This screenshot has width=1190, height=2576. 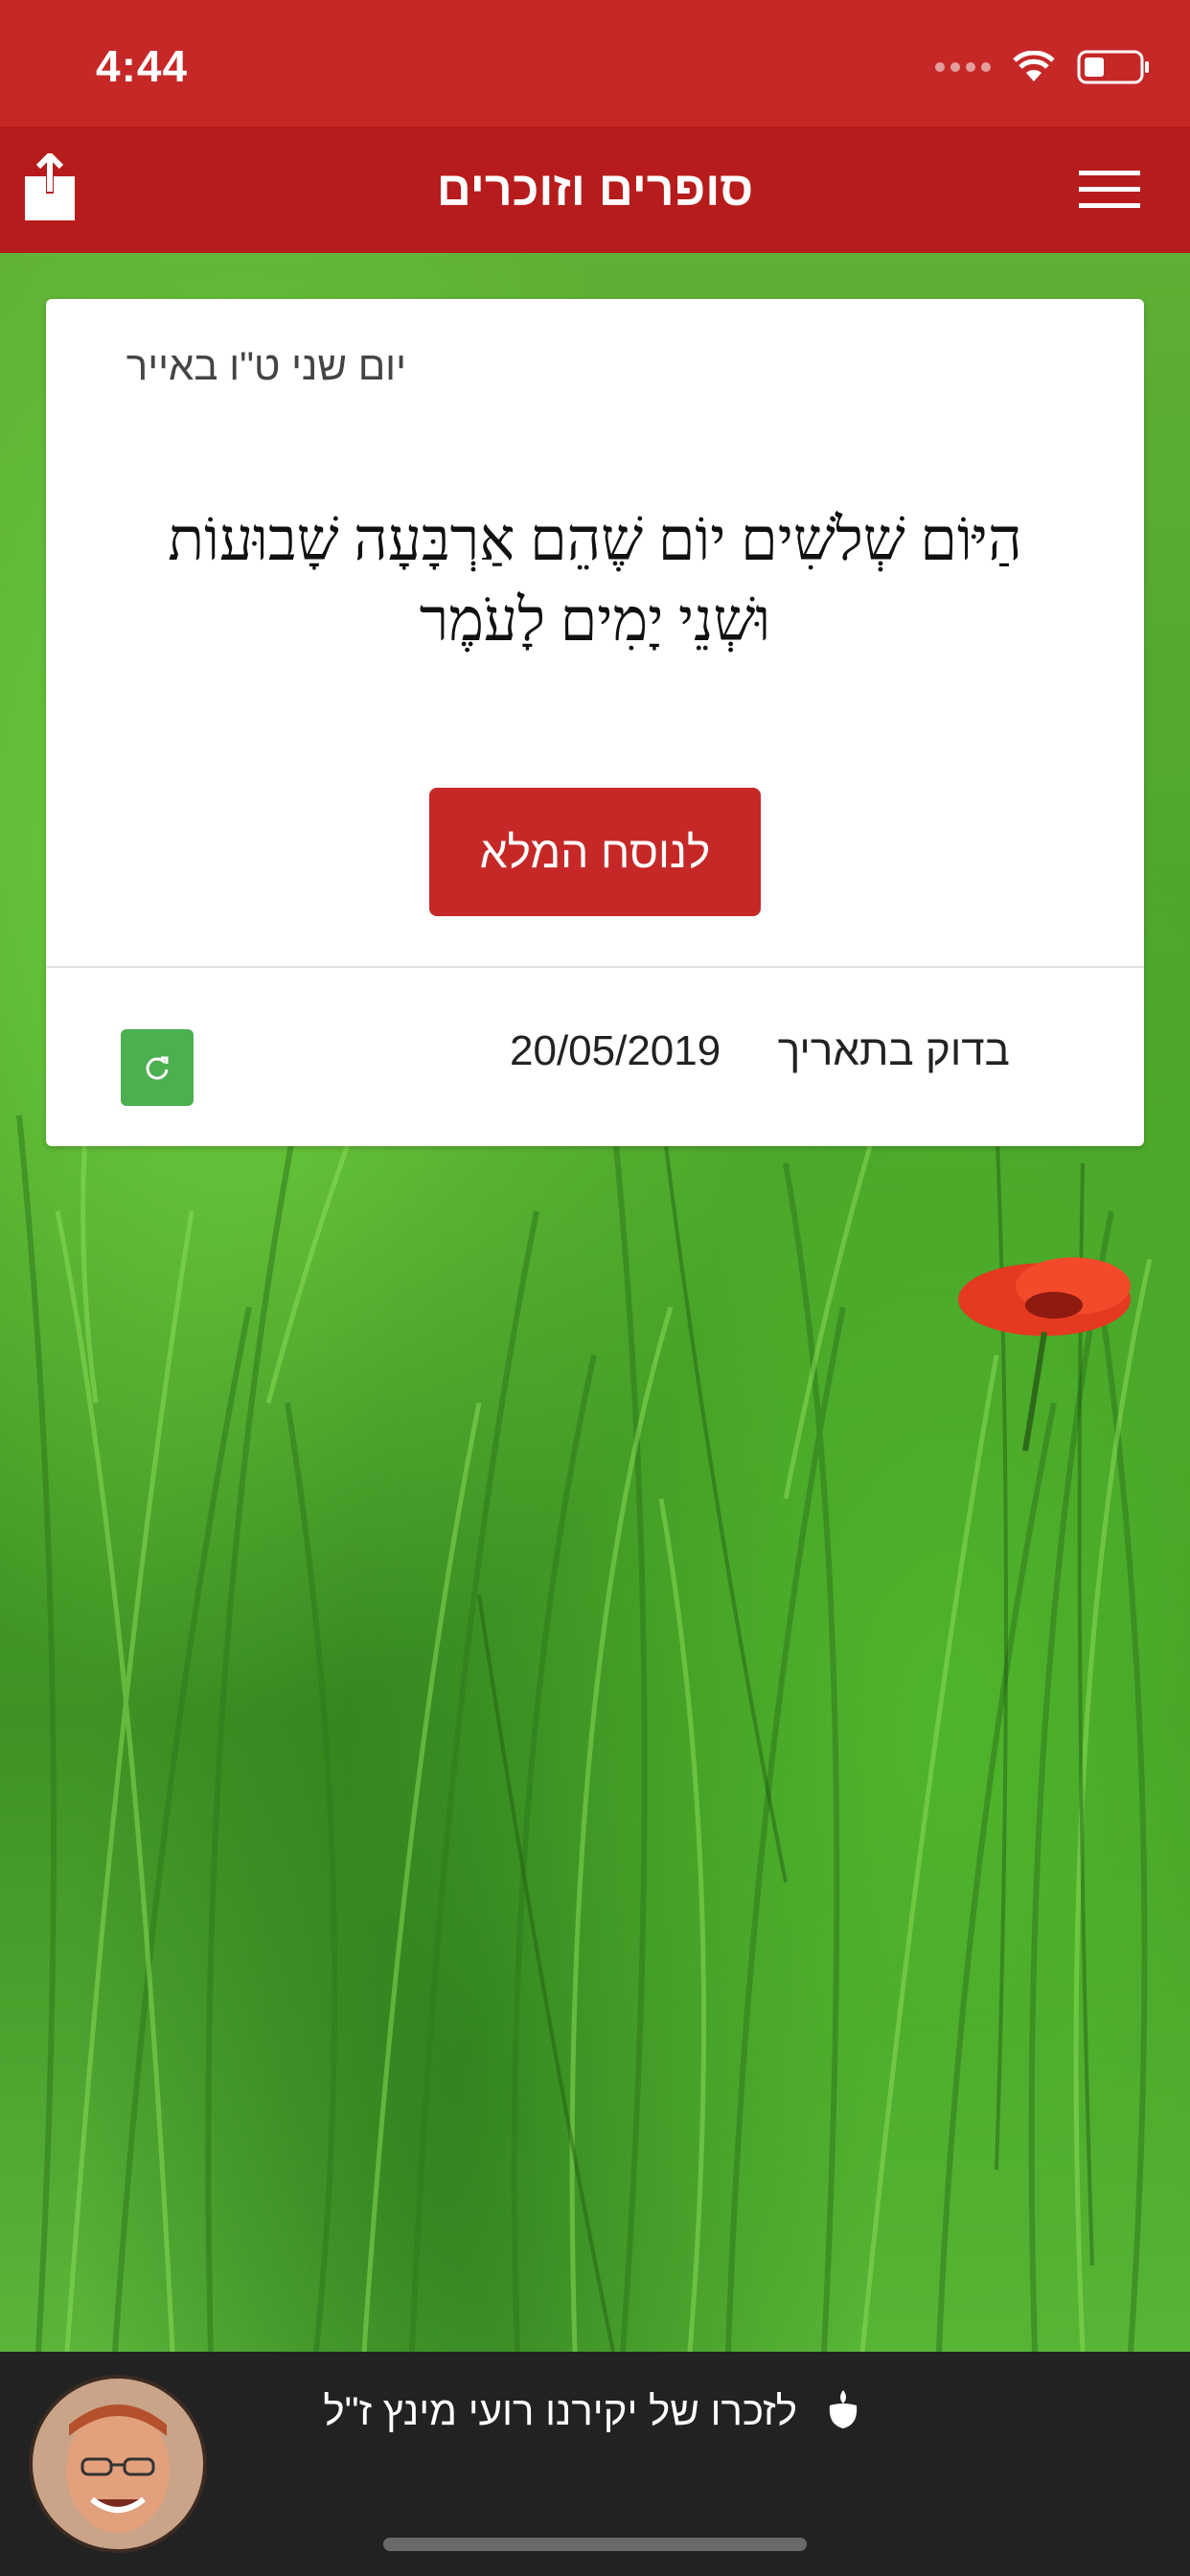 What do you see at coordinates (1113, 67) in the screenshot?
I see `battery-icon` at bounding box center [1113, 67].